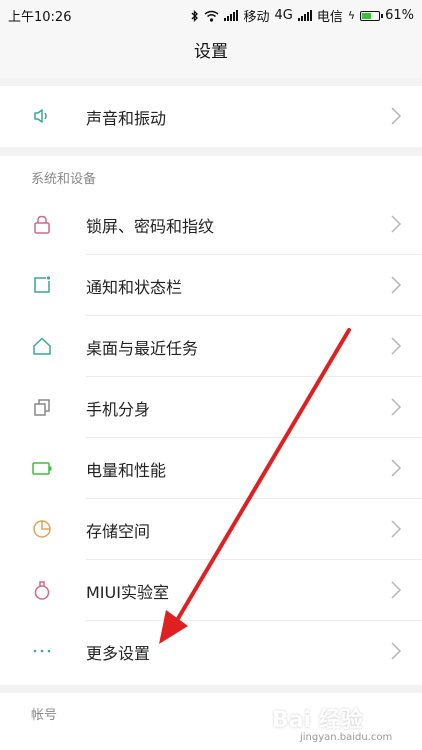  What do you see at coordinates (126, 118) in the screenshot?
I see `settings-item-label: 声音和振动` at bounding box center [126, 118].